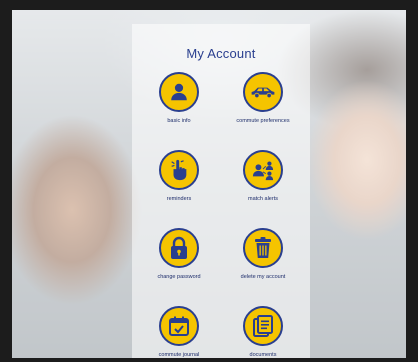  I want to click on padlock-icon, so click(179, 248).